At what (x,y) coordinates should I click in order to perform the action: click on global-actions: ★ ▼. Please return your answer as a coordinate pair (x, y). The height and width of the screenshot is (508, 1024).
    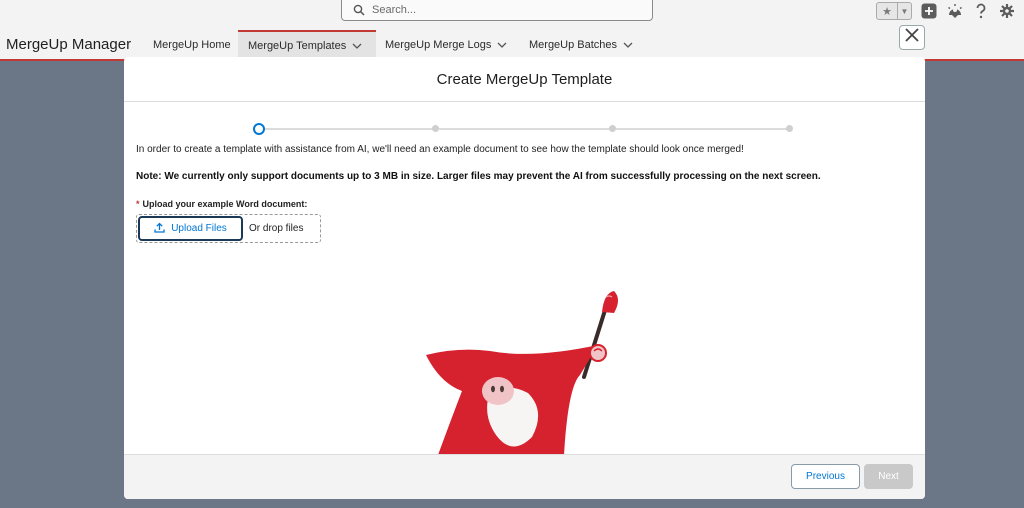
    Looking at the image, I should click on (946, 11).